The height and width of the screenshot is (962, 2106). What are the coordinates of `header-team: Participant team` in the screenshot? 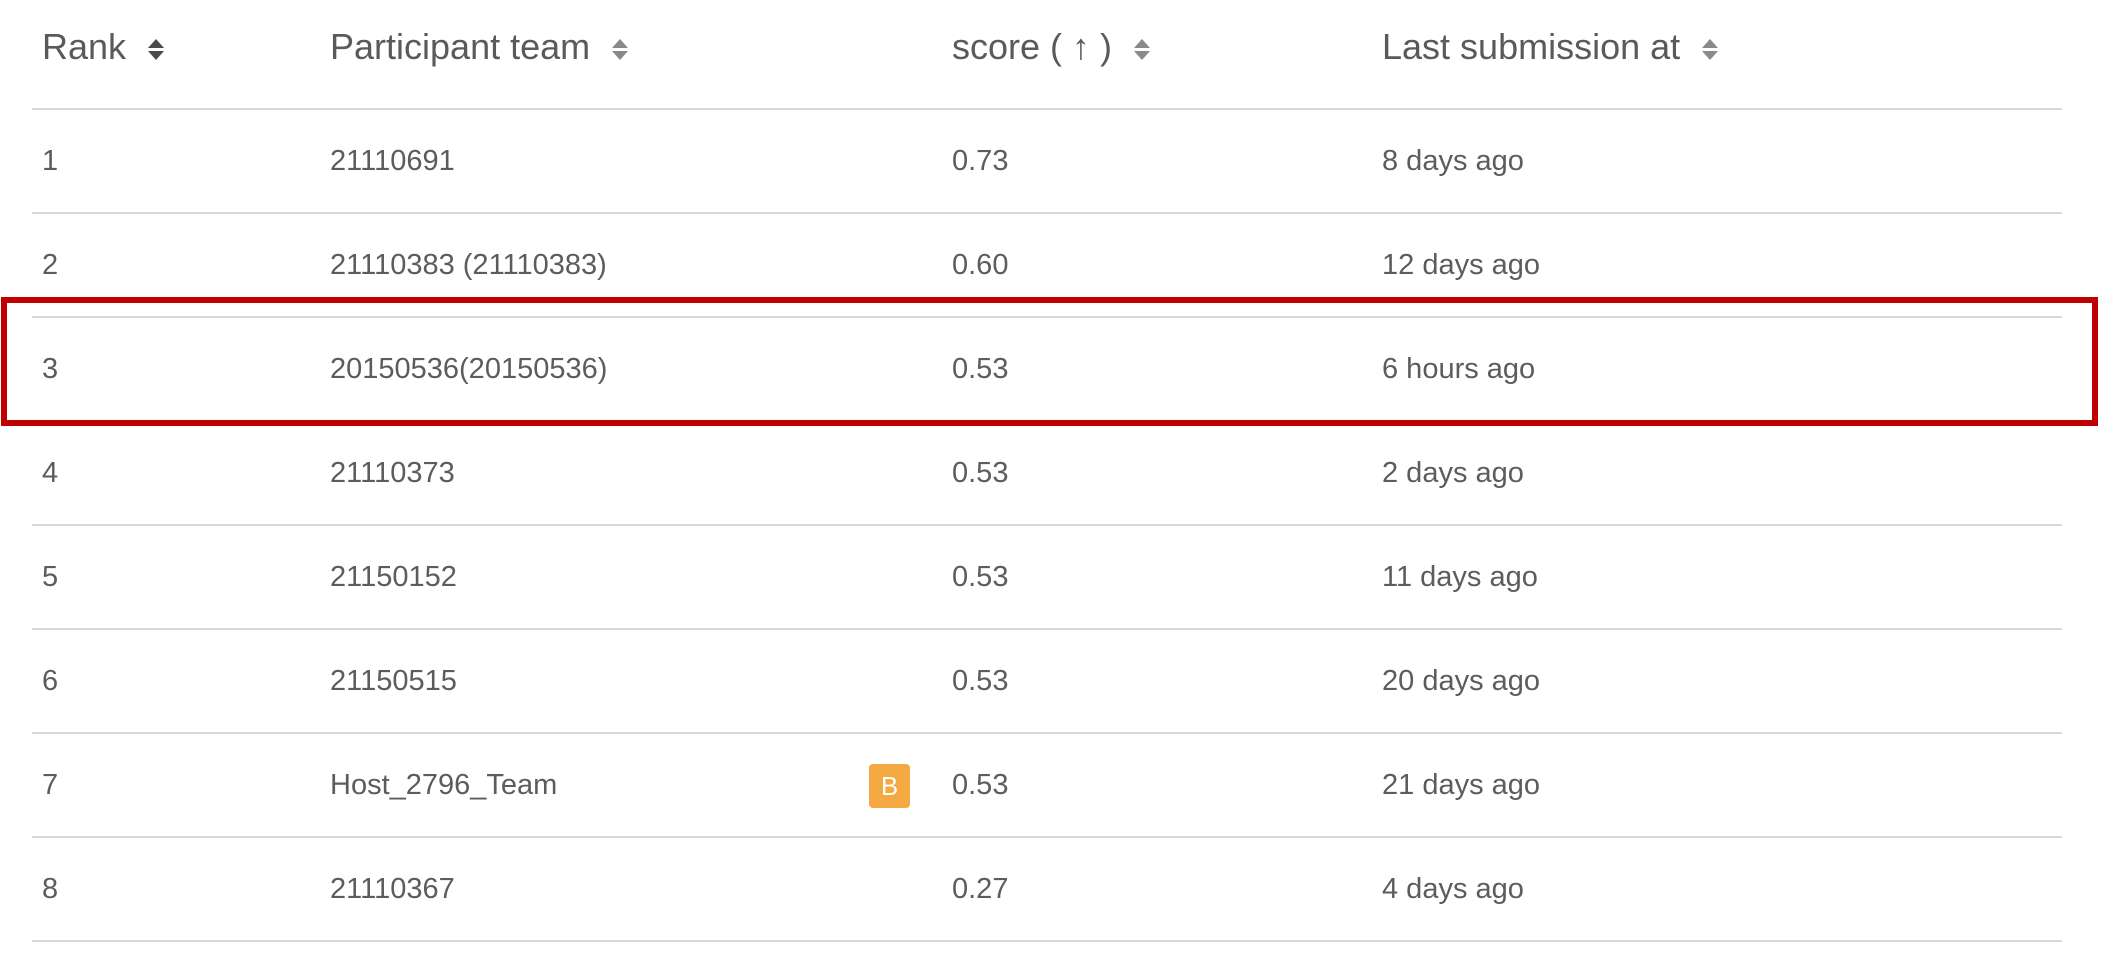 It's located at (479, 47).